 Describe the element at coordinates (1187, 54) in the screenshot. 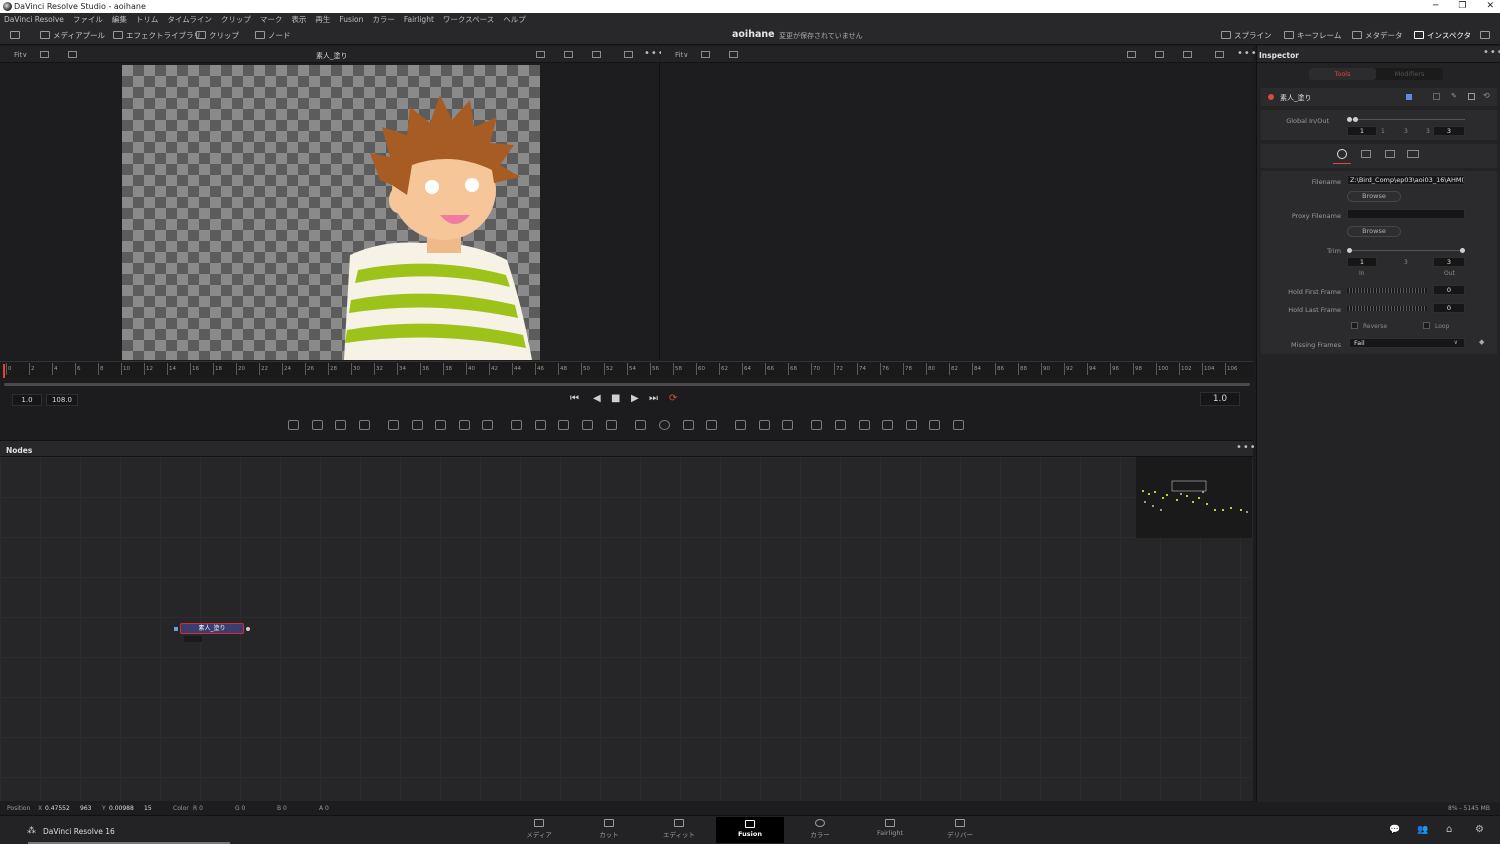

I see `right-viewer-grid-icon` at that location.